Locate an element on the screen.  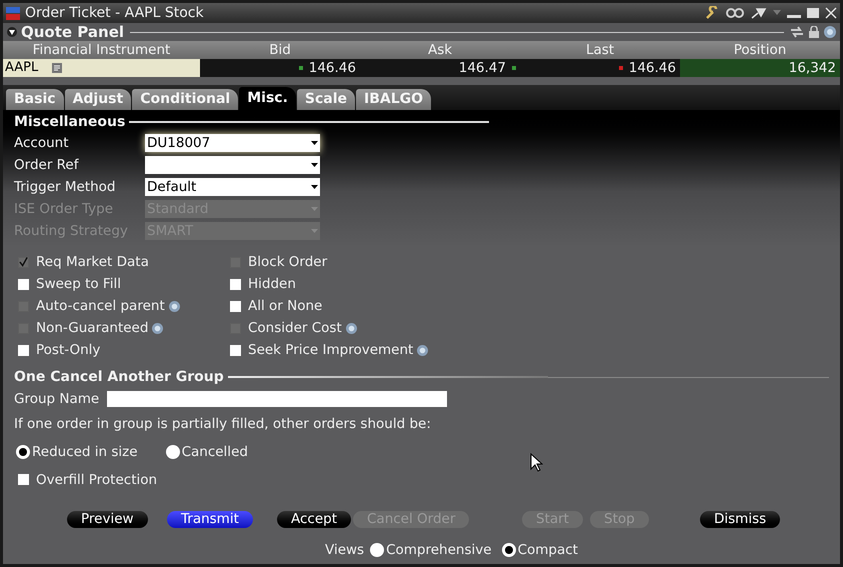
button: Transmit is located at coordinates (210, 519).